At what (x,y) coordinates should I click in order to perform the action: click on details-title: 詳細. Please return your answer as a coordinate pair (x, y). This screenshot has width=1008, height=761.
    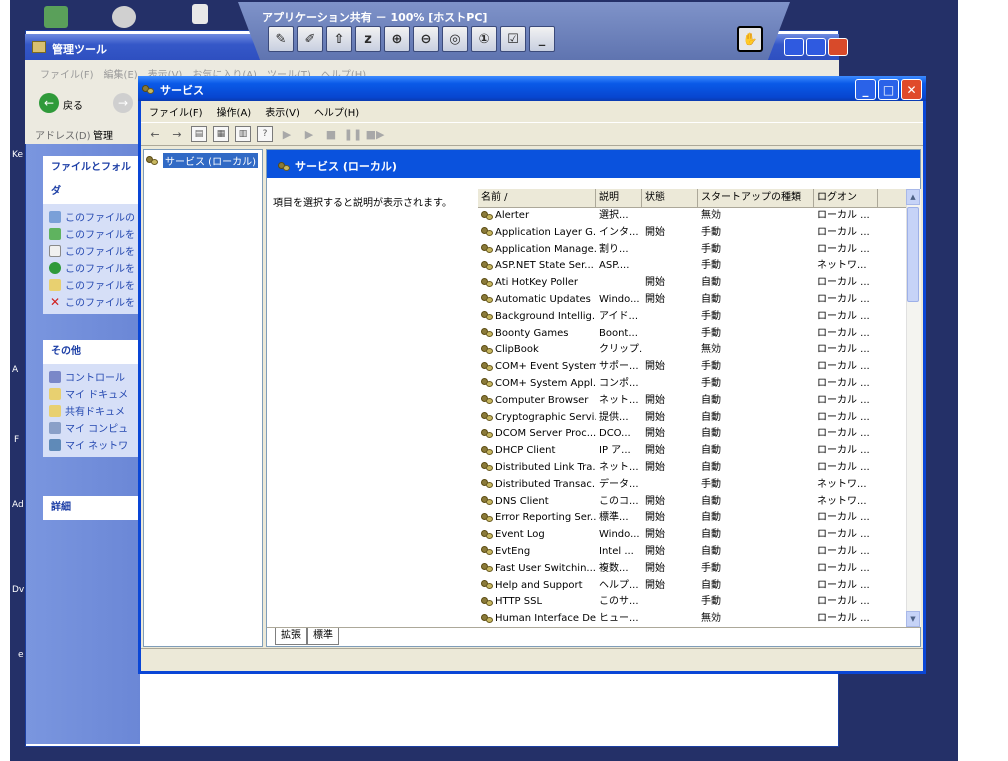
    Looking at the image, I should click on (93, 508).